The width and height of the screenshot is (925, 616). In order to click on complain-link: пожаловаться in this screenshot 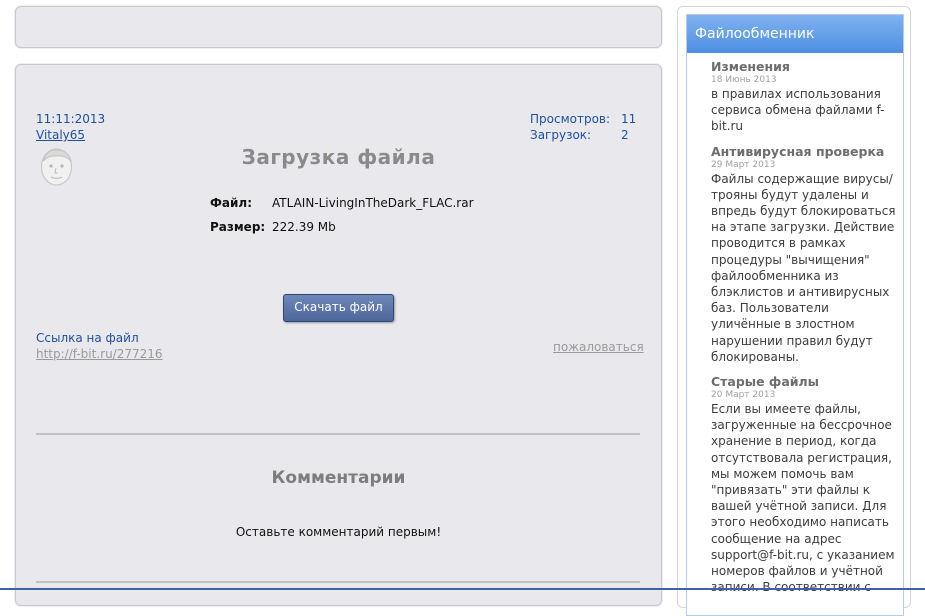, I will do `click(598, 347)`.